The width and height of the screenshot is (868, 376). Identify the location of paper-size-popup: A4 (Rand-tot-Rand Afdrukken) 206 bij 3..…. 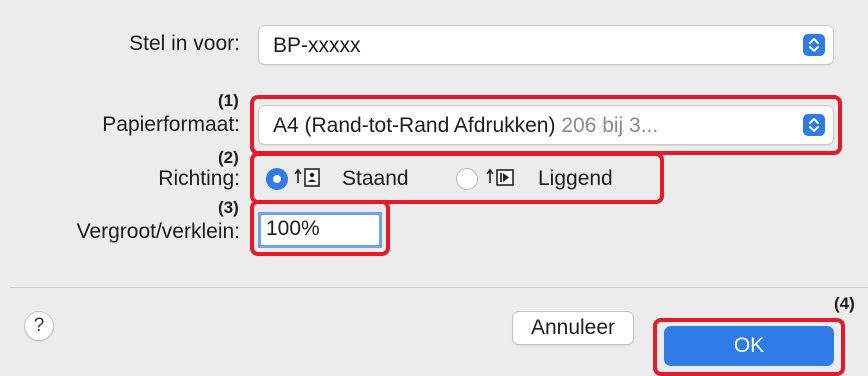
(546, 125).